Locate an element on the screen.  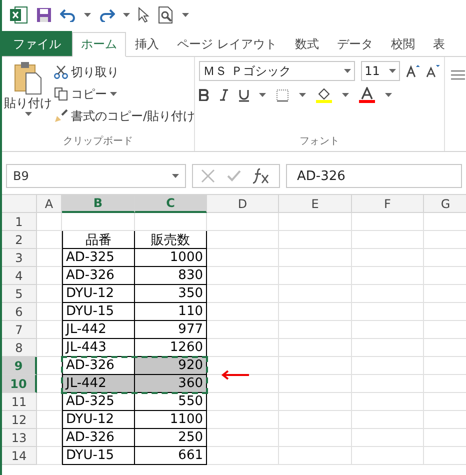
table-cell: 977 is located at coordinates (171, 330).